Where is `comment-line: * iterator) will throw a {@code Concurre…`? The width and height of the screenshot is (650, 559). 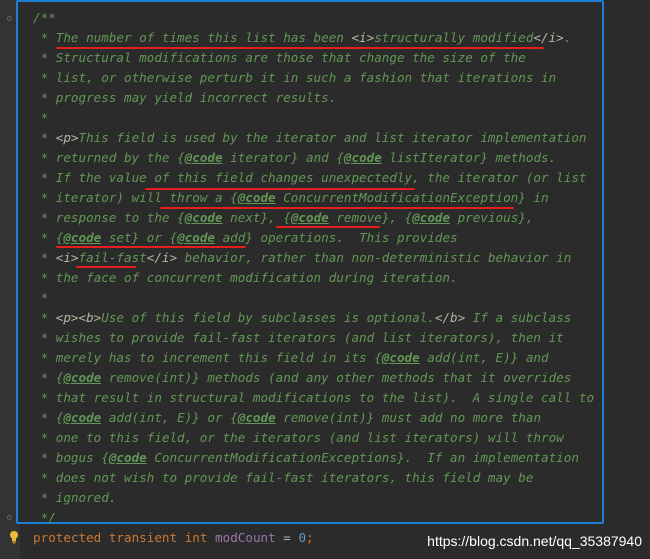 comment-line: * iterator) will throw a {@code Concurre… is located at coordinates (291, 197).